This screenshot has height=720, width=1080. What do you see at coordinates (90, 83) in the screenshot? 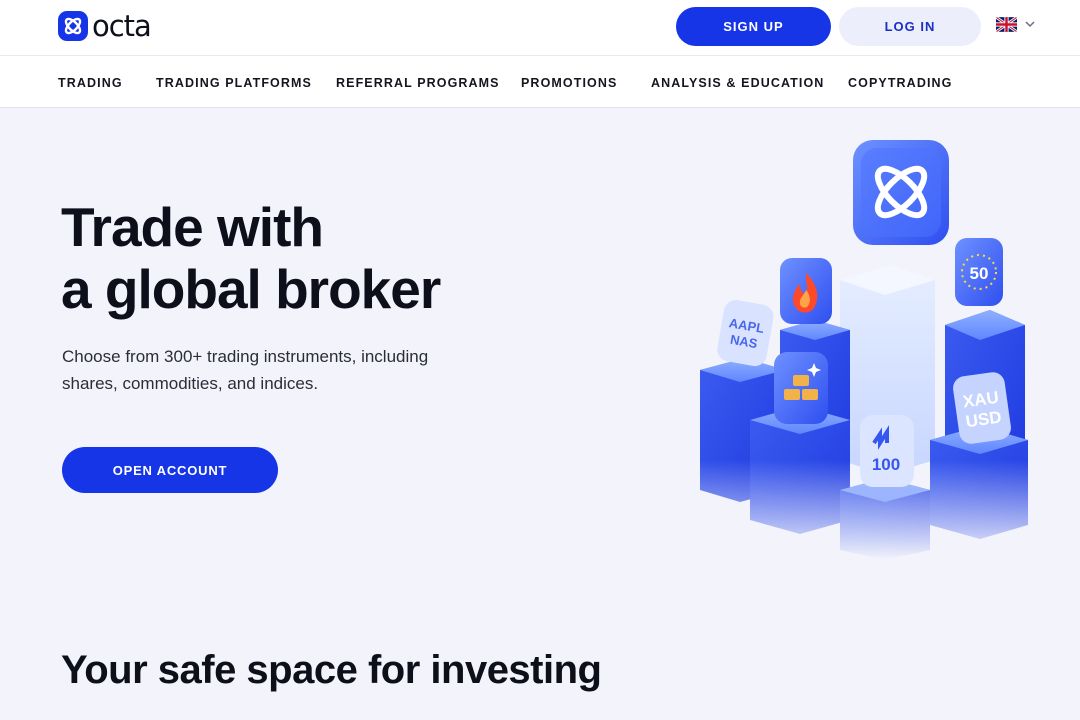
I see `nav-item-trading: TRADING` at bounding box center [90, 83].